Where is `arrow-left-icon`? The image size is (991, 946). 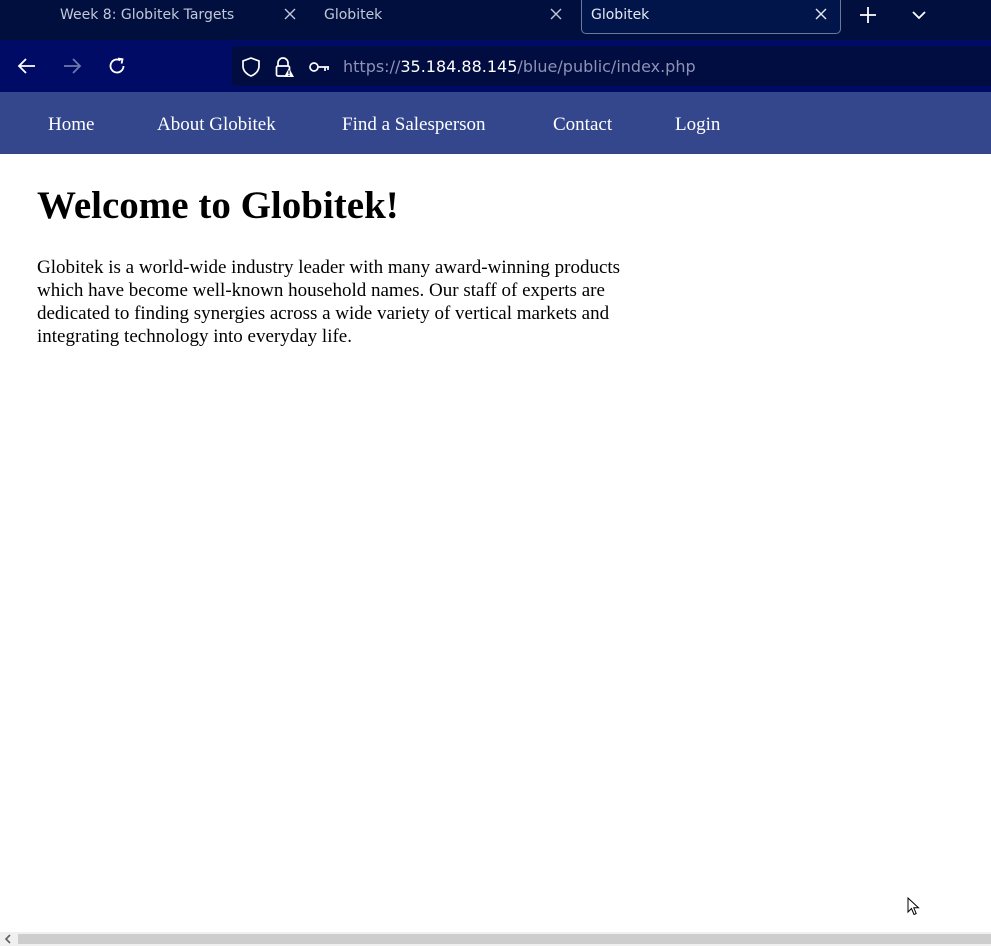
arrow-left-icon is located at coordinates (26, 66).